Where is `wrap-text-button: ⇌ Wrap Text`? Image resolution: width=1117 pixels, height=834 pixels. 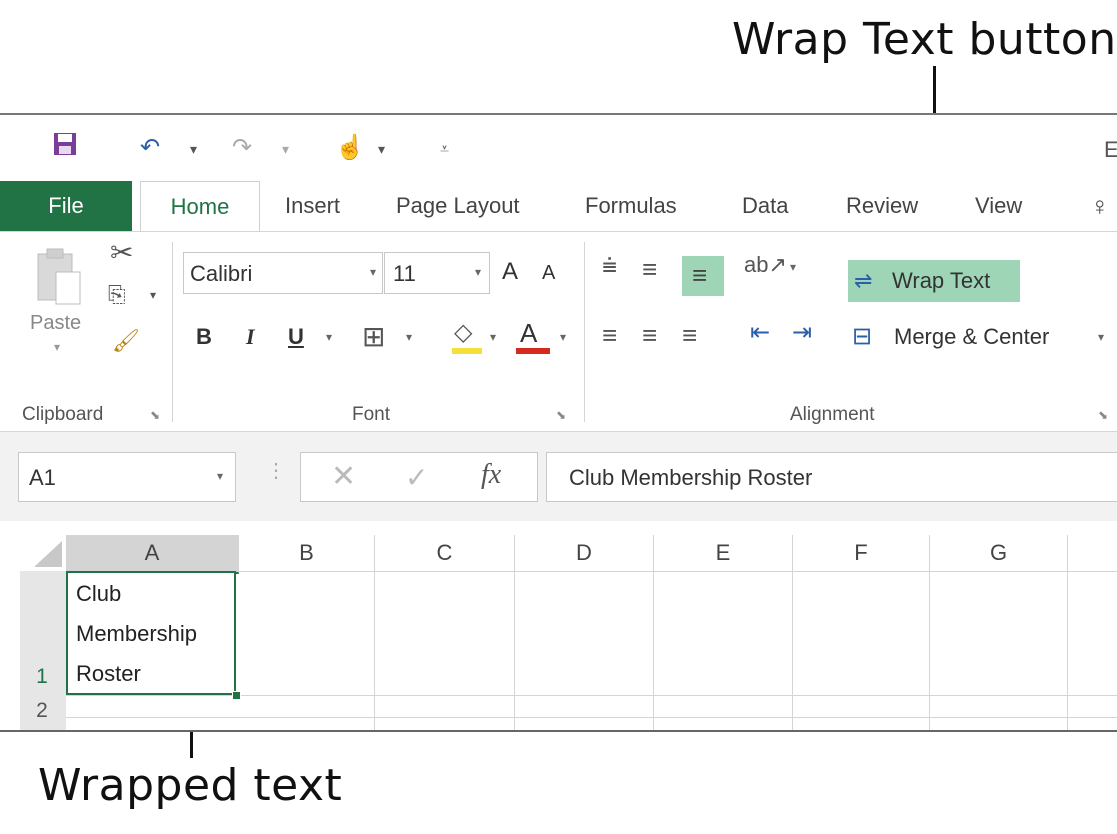 wrap-text-button: ⇌ Wrap Text is located at coordinates (934, 281).